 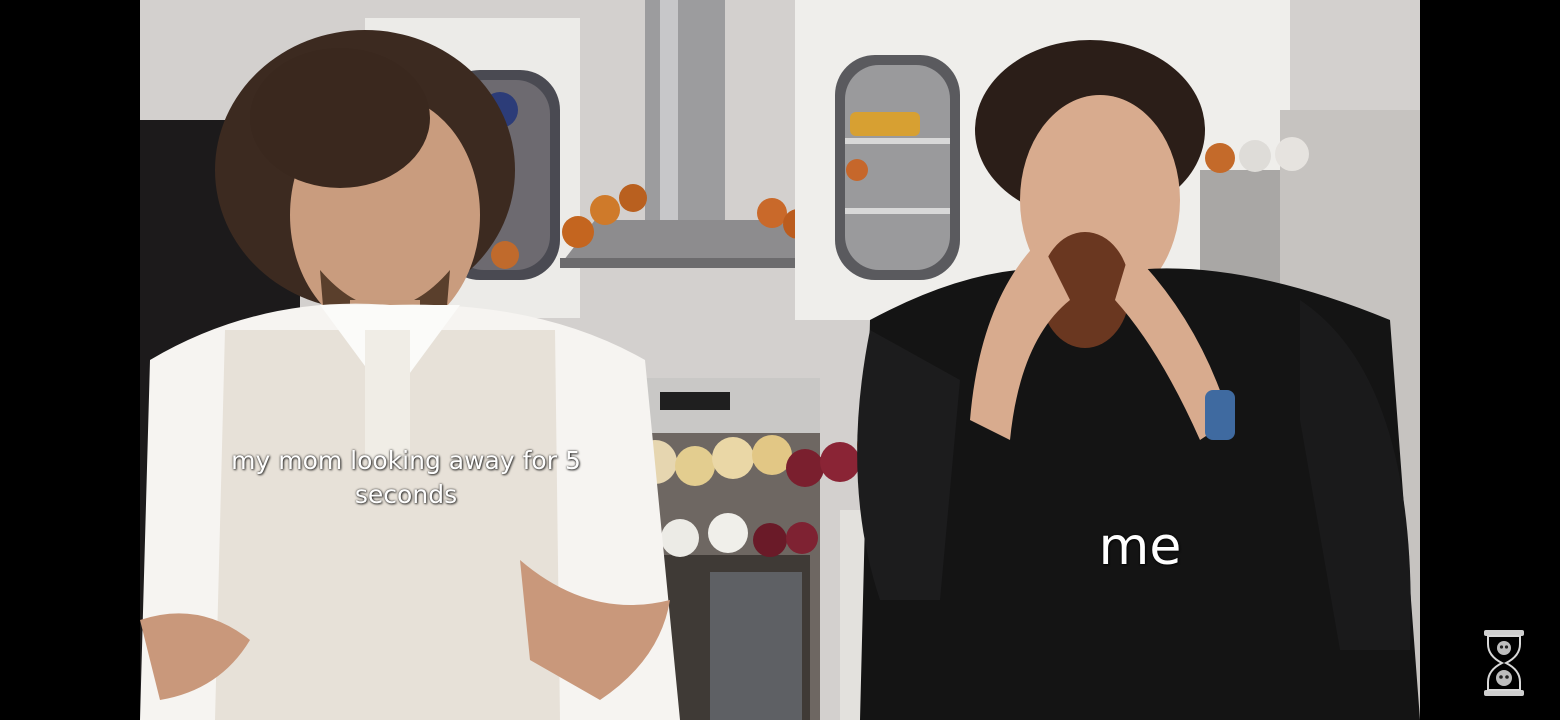 I want to click on caption-me: me, so click(x=1140, y=547).